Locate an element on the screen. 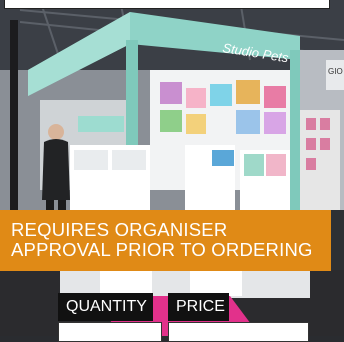 The width and height of the screenshot is (344, 342). quantity-label: QUANTITY is located at coordinates (105, 307).